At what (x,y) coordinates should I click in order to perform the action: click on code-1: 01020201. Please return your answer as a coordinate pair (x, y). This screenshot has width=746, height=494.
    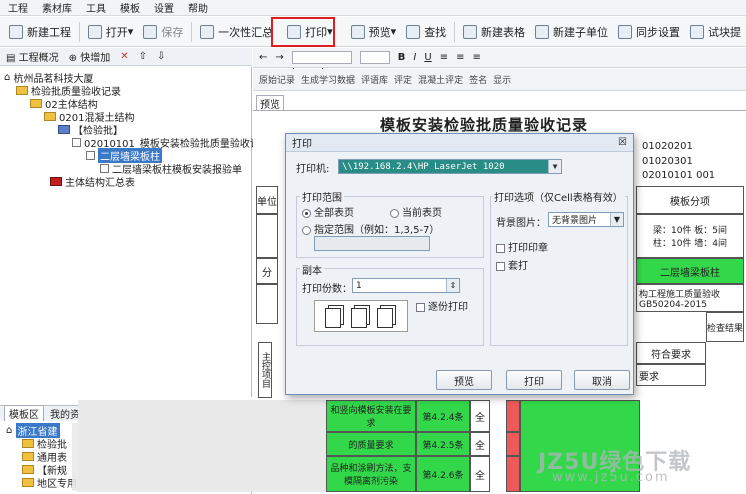
    Looking at the image, I should click on (667, 146).